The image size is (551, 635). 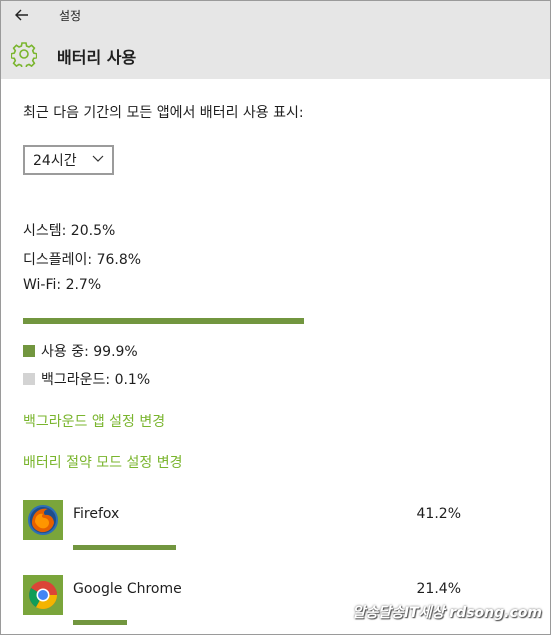 What do you see at coordinates (69, 231) in the screenshot?
I see `stat-system: 시스템: 20.5%` at bounding box center [69, 231].